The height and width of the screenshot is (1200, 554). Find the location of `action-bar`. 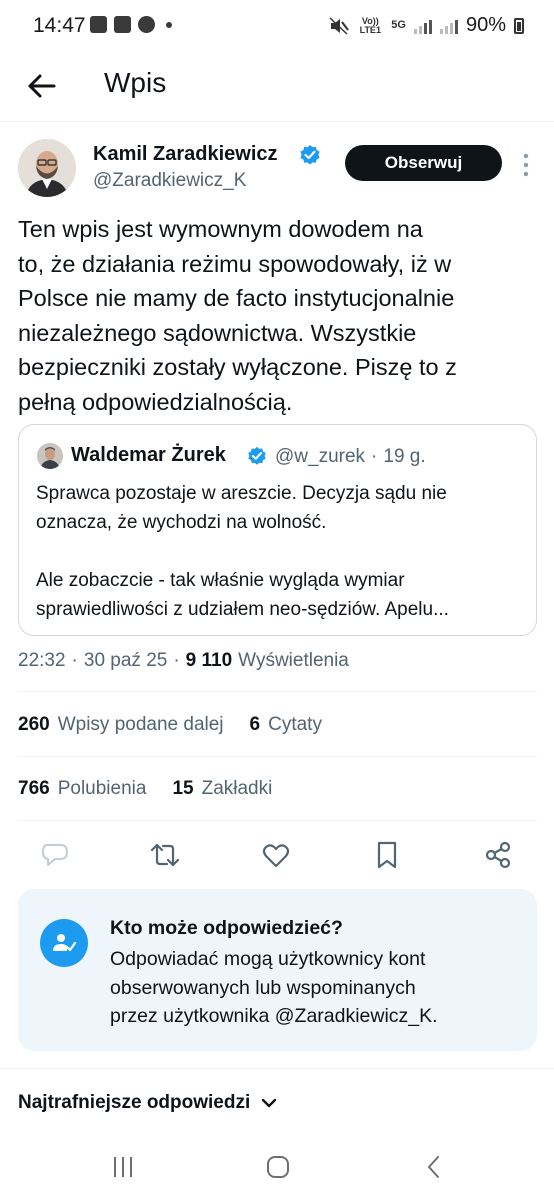

action-bar is located at coordinates (277, 856).